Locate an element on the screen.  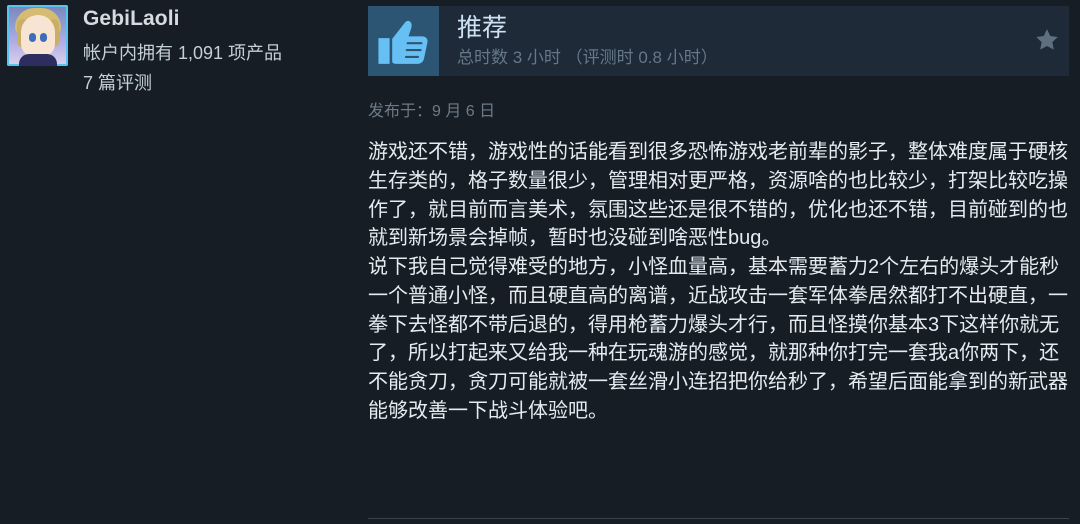
bottom-divider is located at coordinates (718, 518).